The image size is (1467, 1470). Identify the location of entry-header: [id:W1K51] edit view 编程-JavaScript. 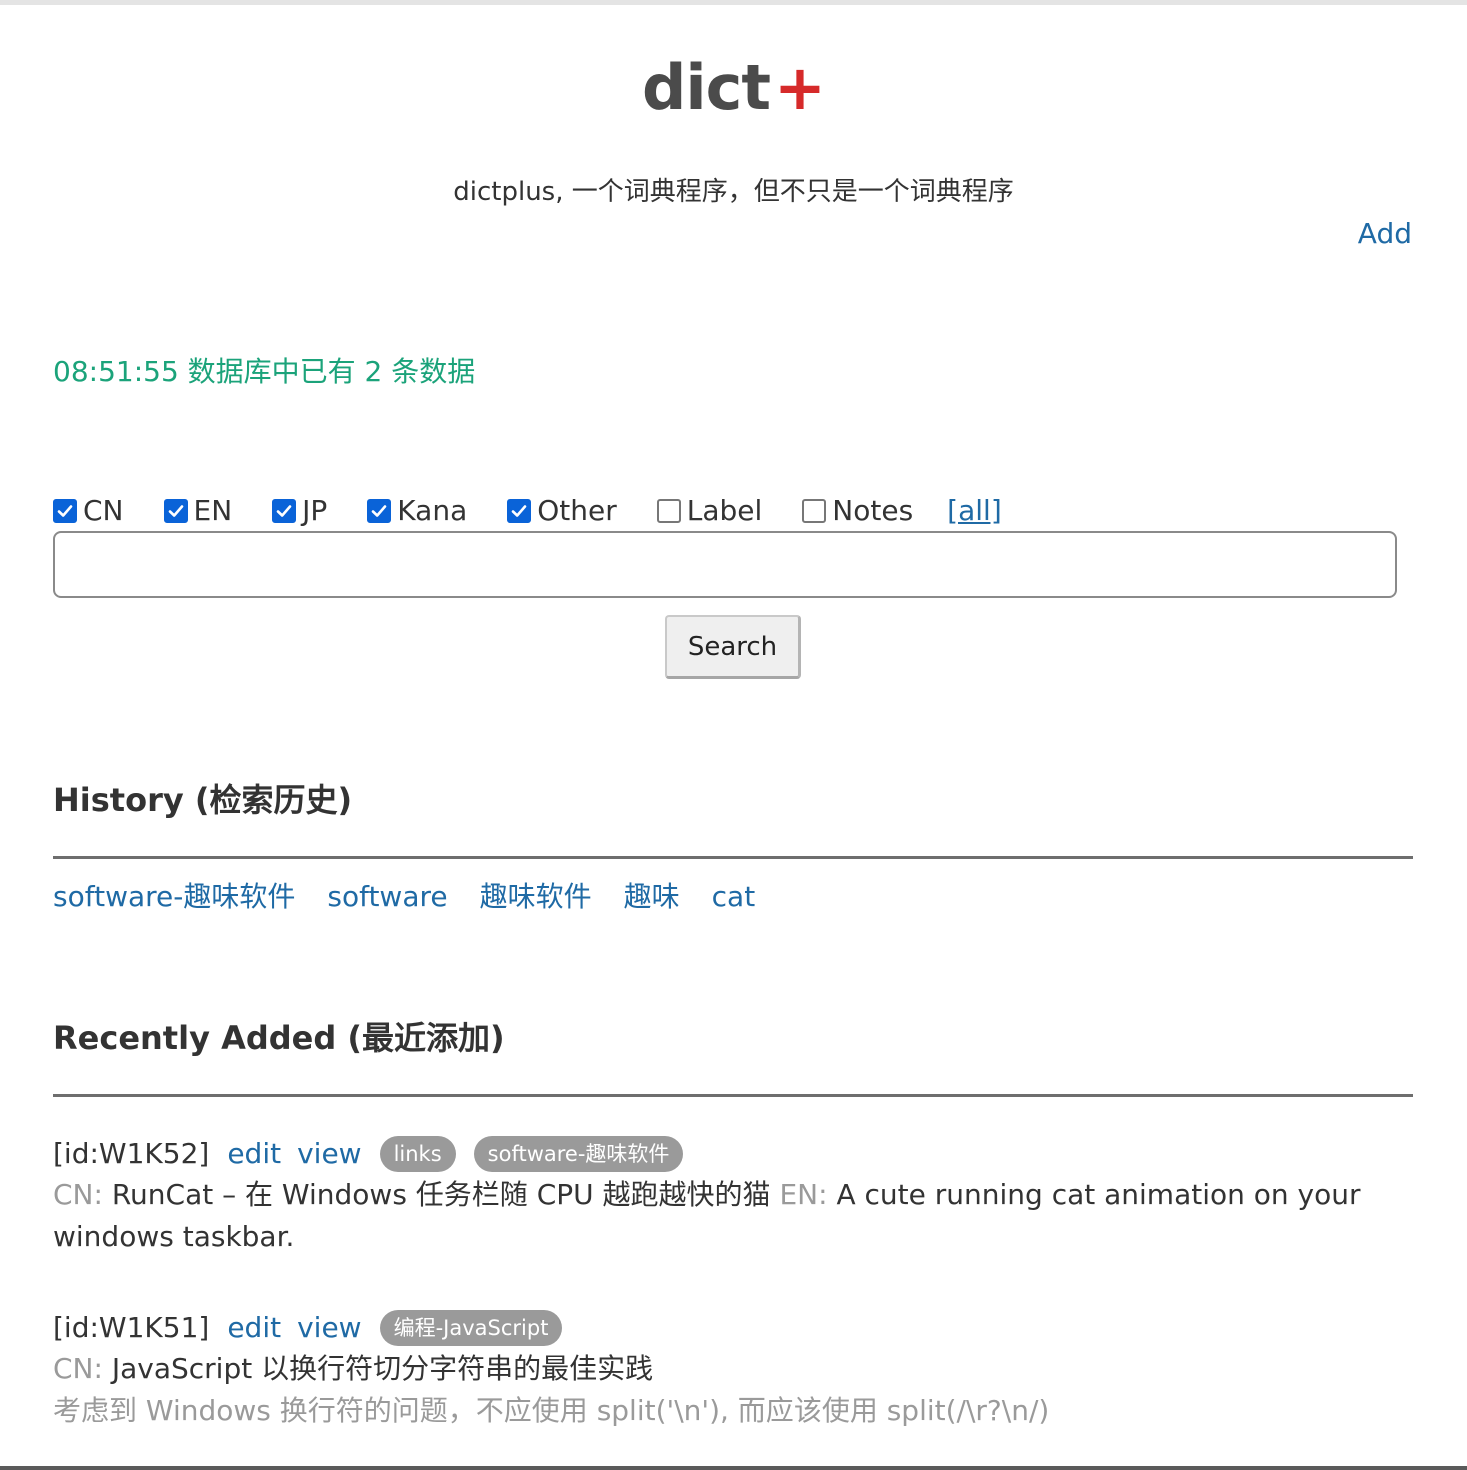
(315, 1328).